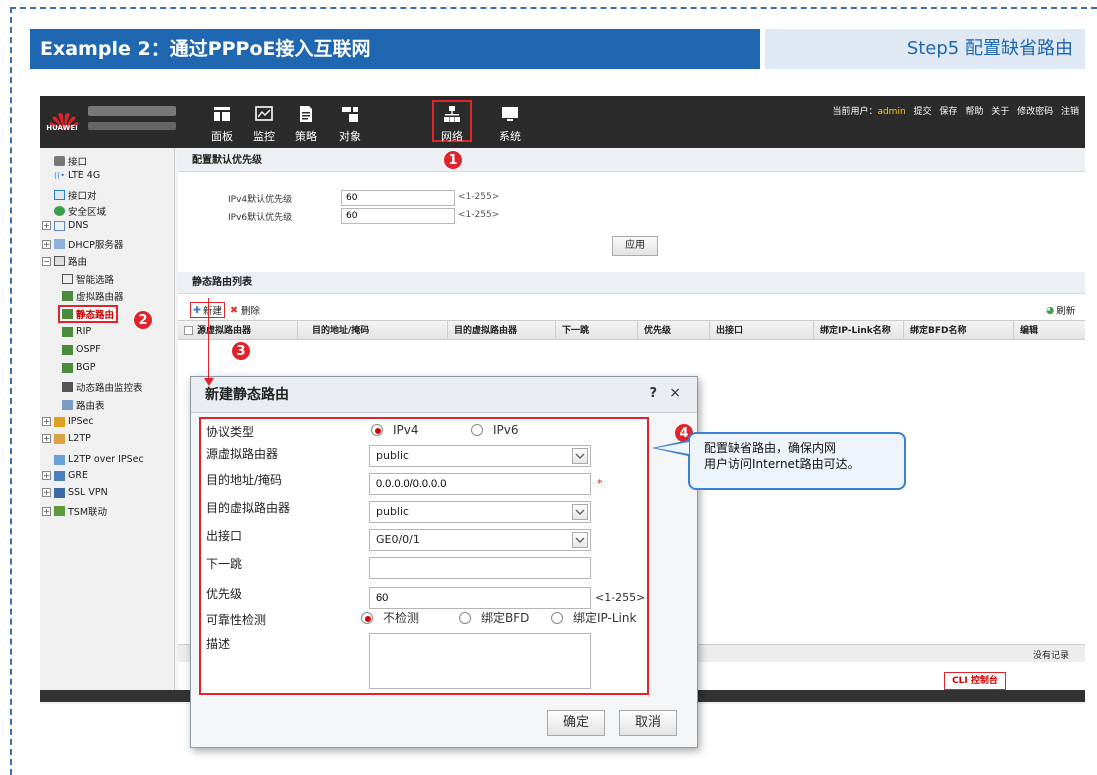 This screenshot has width=1097, height=775. Describe the element at coordinates (480, 512) in the screenshot. I see `dest-vr-select: public` at that location.